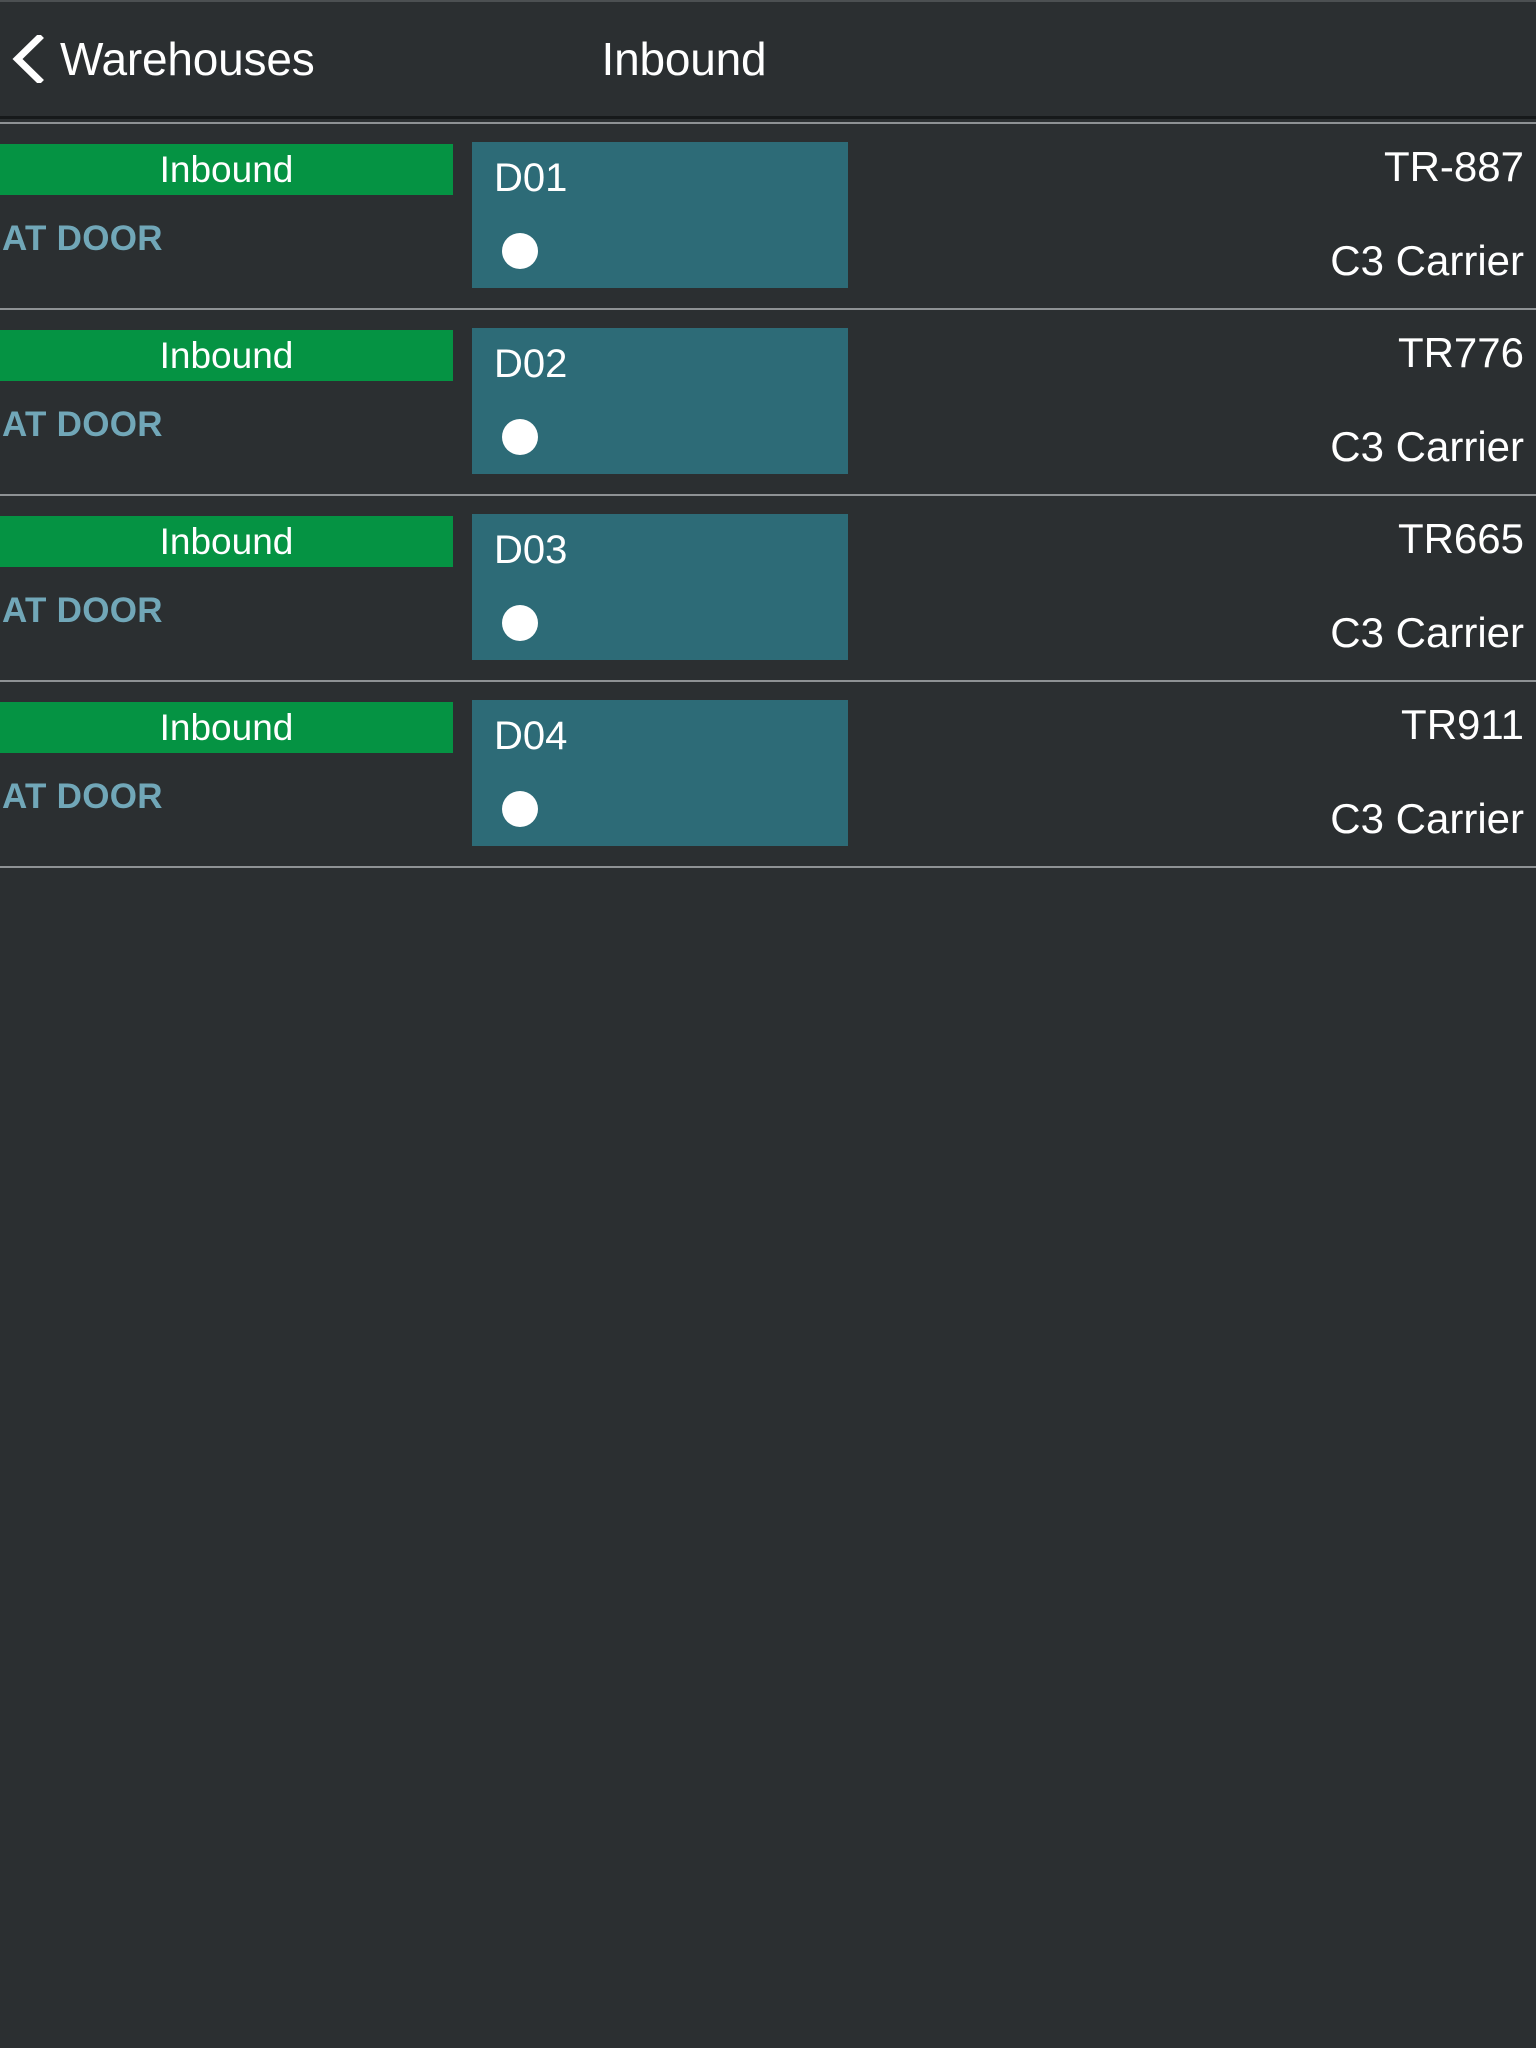 Image resolution: width=1536 pixels, height=2048 pixels. I want to click on navigation-bar-content: Warehouses Inbound, so click(768, 59).